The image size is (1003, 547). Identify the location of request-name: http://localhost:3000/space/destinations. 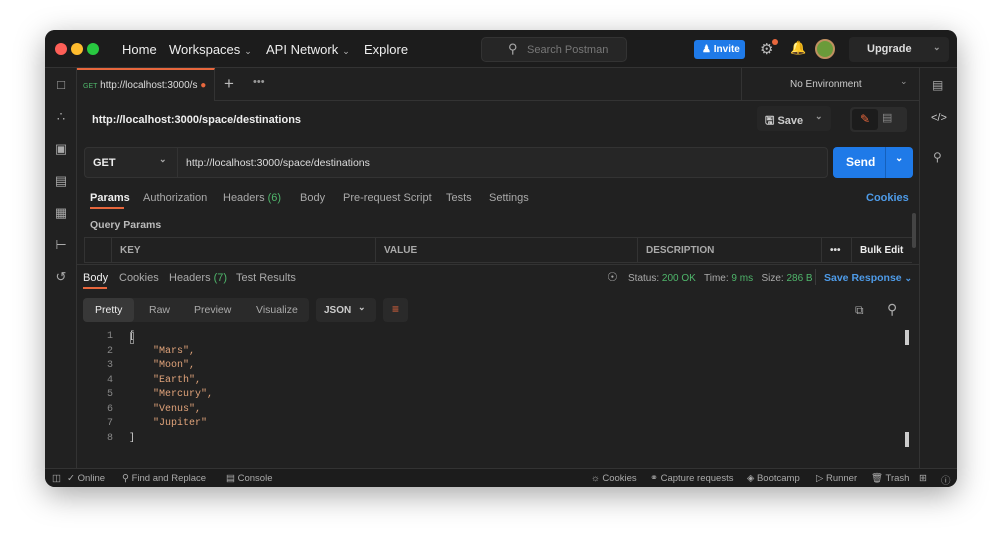
(196, 120).